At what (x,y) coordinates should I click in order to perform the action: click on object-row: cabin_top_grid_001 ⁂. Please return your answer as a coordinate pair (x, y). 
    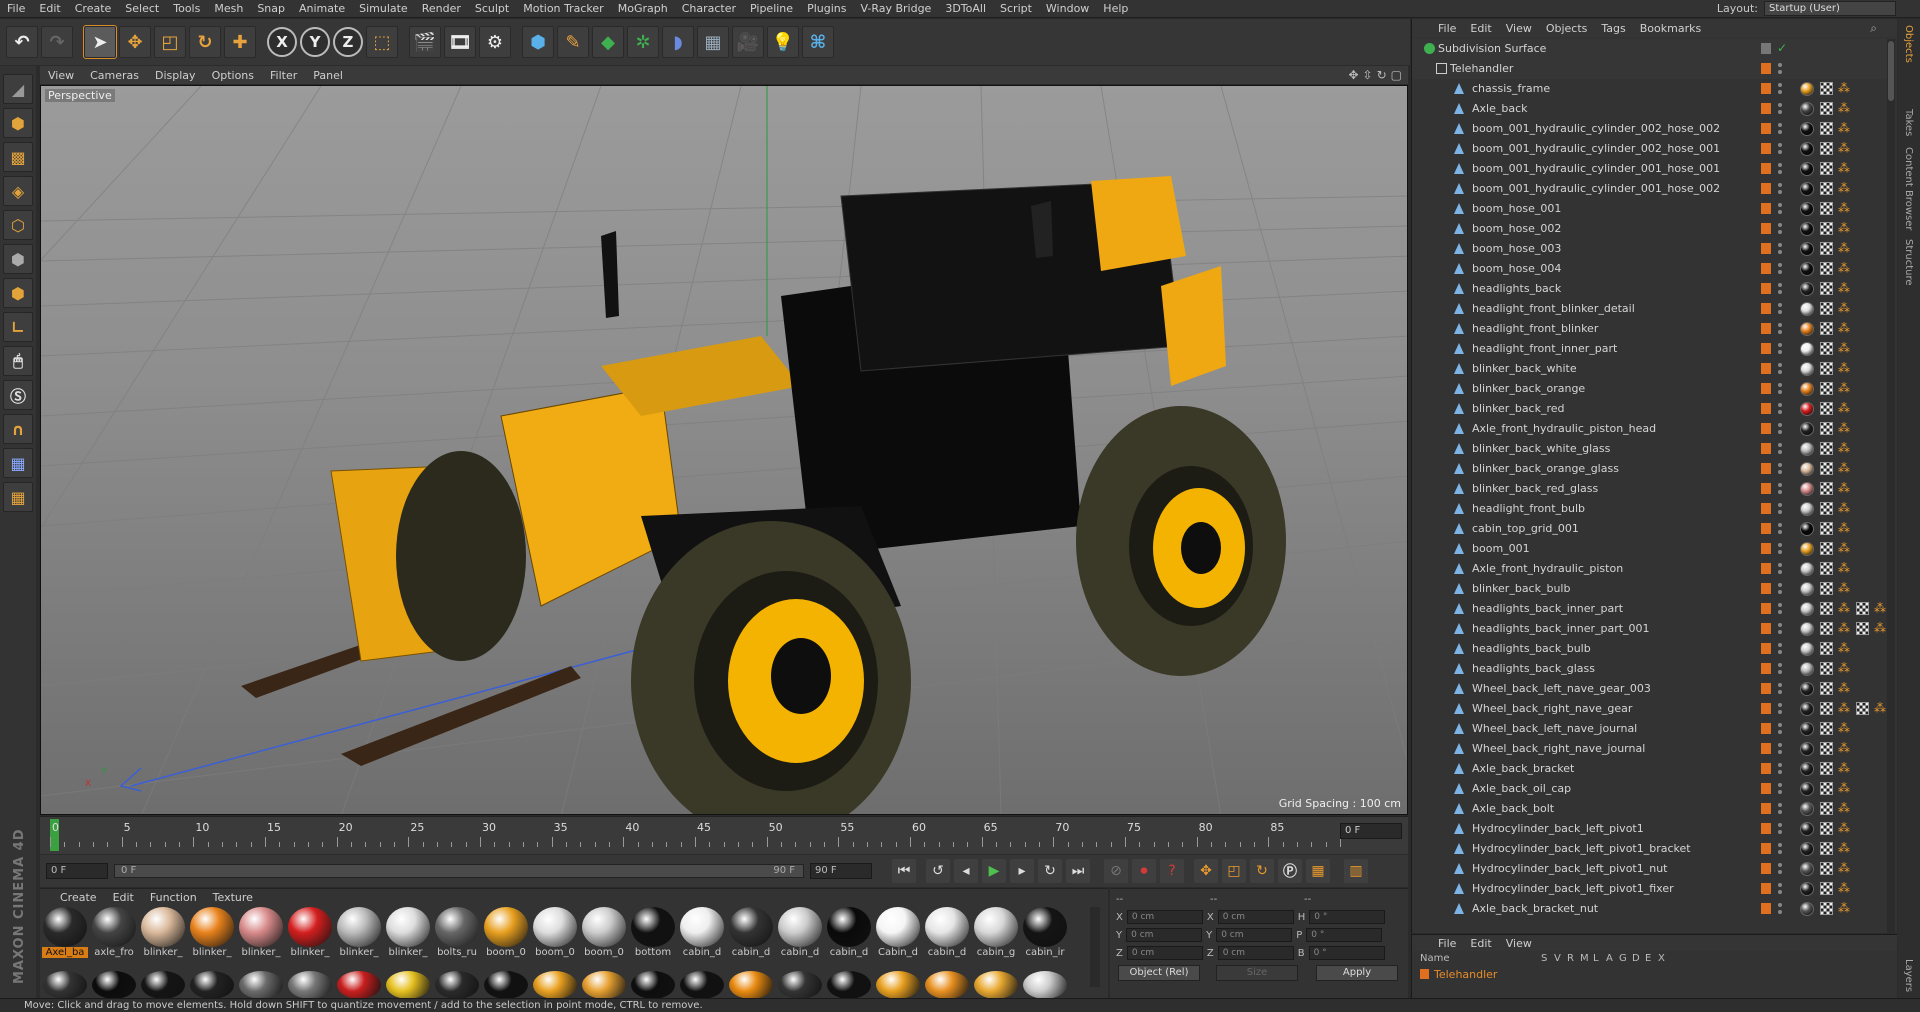
    Looking at the image, I should click on (1650, 529).